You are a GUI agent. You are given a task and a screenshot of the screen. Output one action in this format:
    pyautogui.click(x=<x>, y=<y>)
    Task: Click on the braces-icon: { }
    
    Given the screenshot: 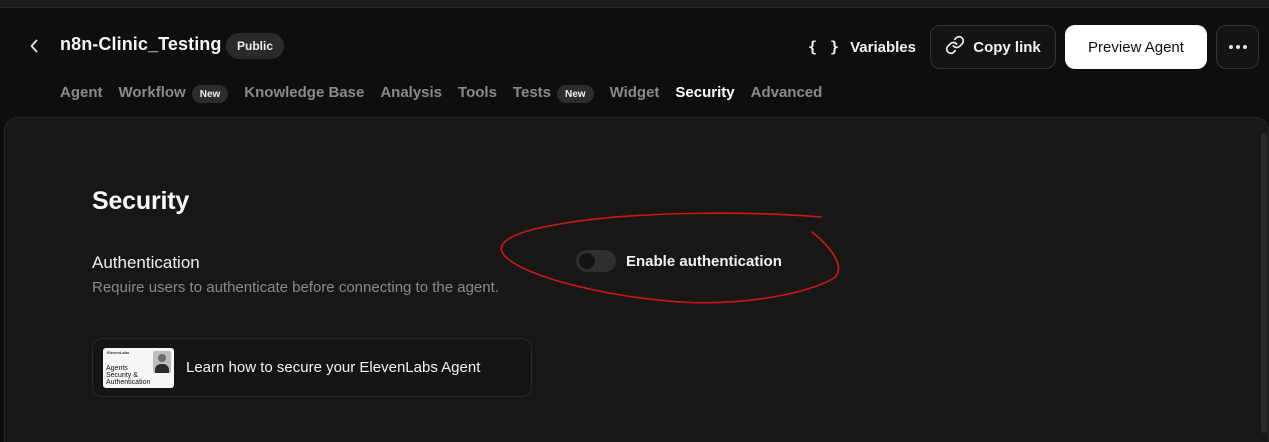 What is the action you would take?
    pyautogui.click(x=825, y=47)
    